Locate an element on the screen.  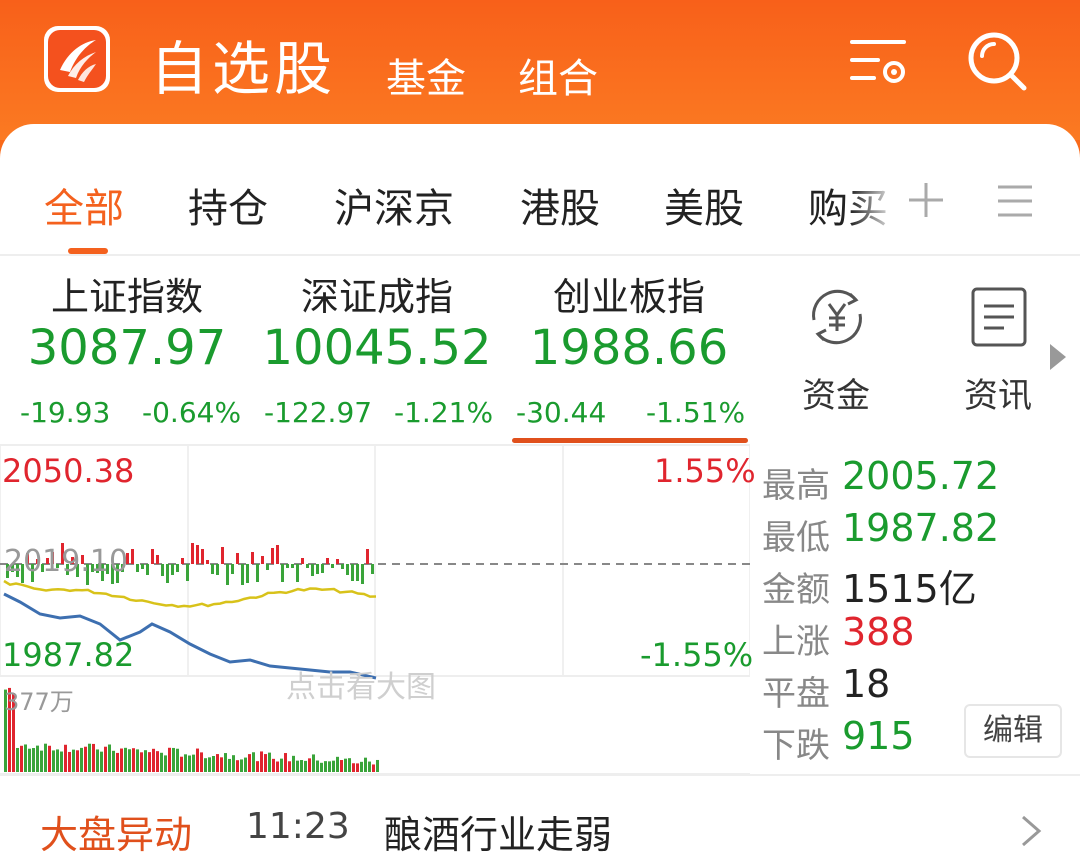
category-tab-all: 全部 is located at coordinates (84, 205).